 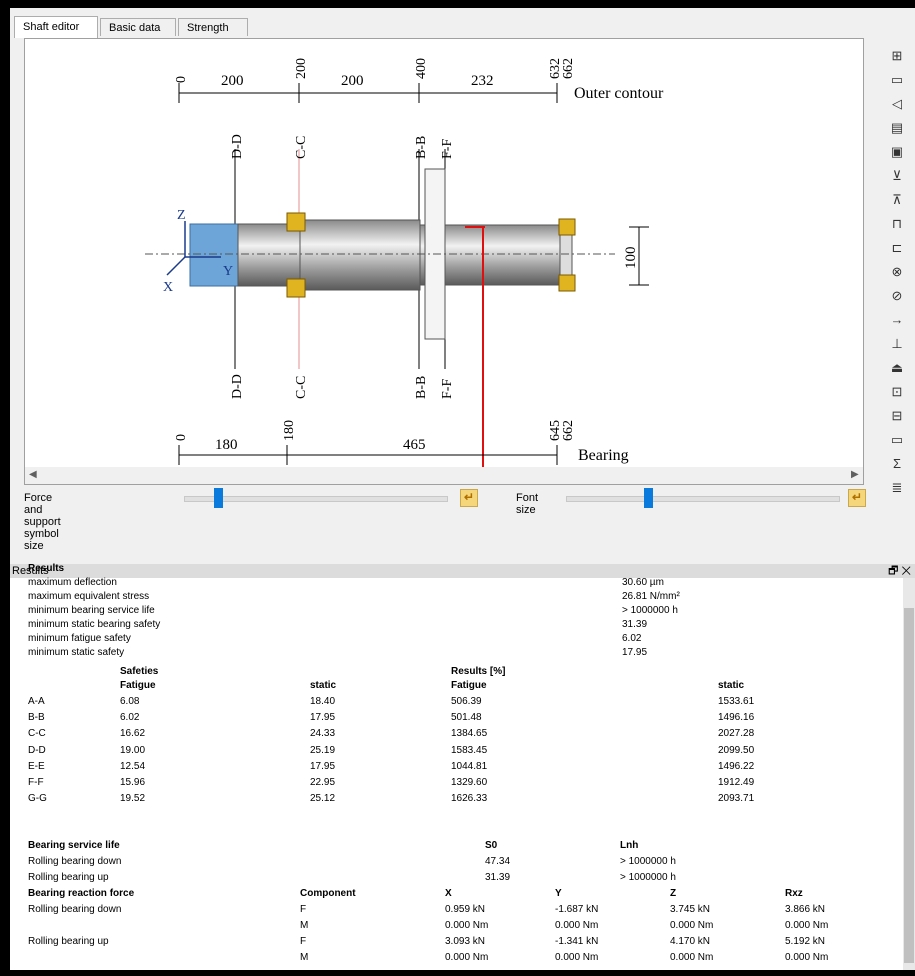 I want to click on section-label-bottom-dd: D-D, so click(x=237, y=386).